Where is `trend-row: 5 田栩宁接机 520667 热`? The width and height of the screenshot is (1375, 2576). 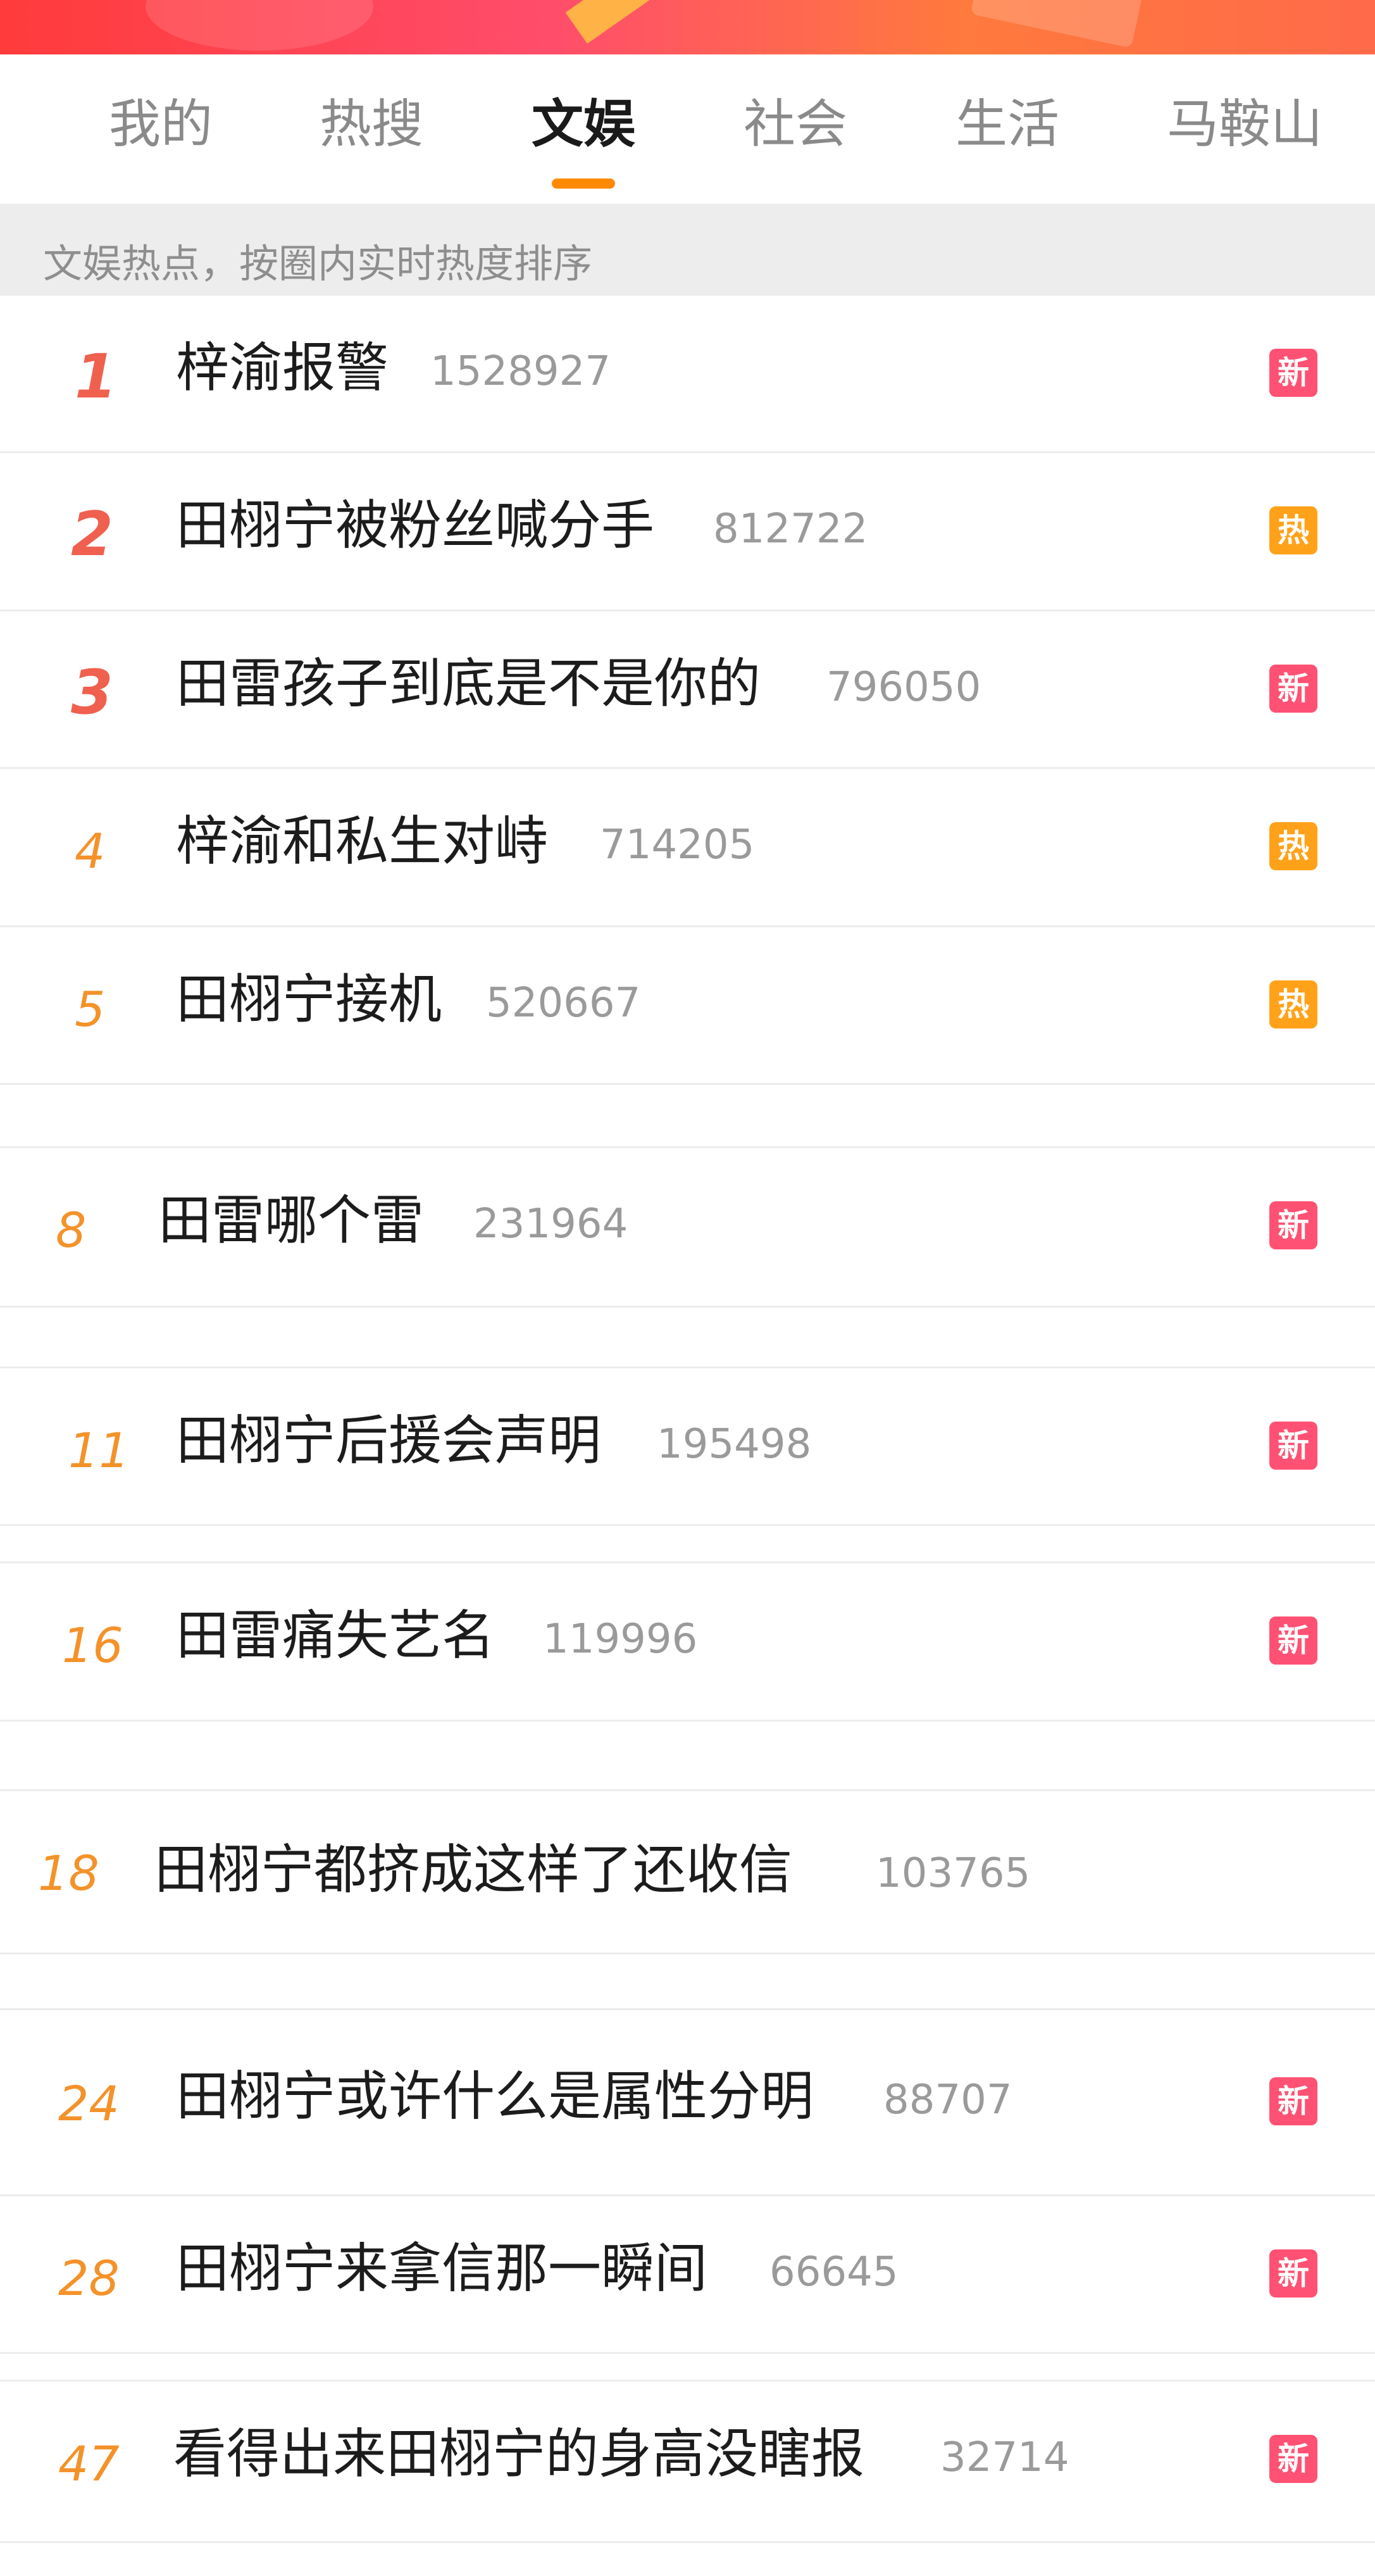 trend-row: 5 田栩宁接机 520667 热 is located at coordinates (687, 1005).